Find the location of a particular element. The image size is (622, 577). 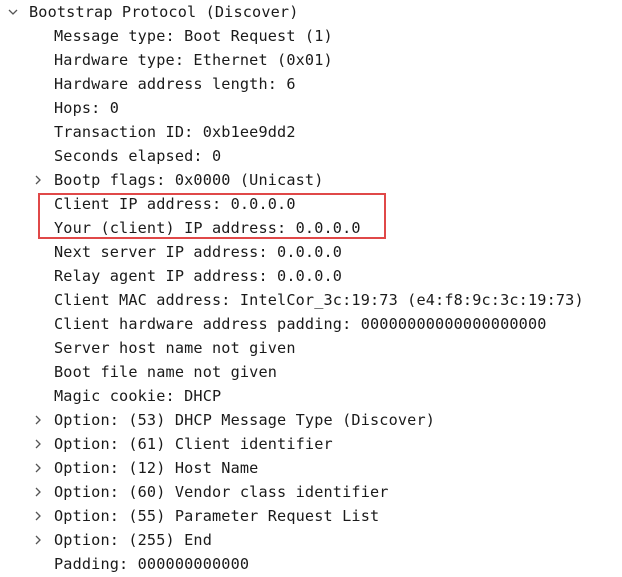

tree-row-label: Hardware address length: 6 is located at coordinates (175, 84).